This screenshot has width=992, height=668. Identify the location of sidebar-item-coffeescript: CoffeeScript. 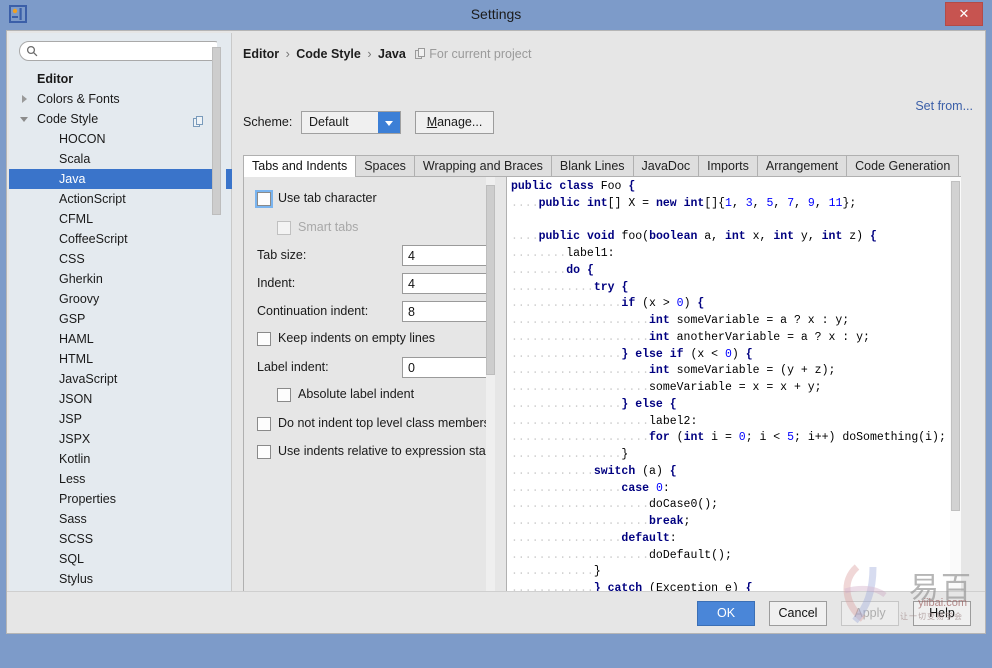
(120, 239).